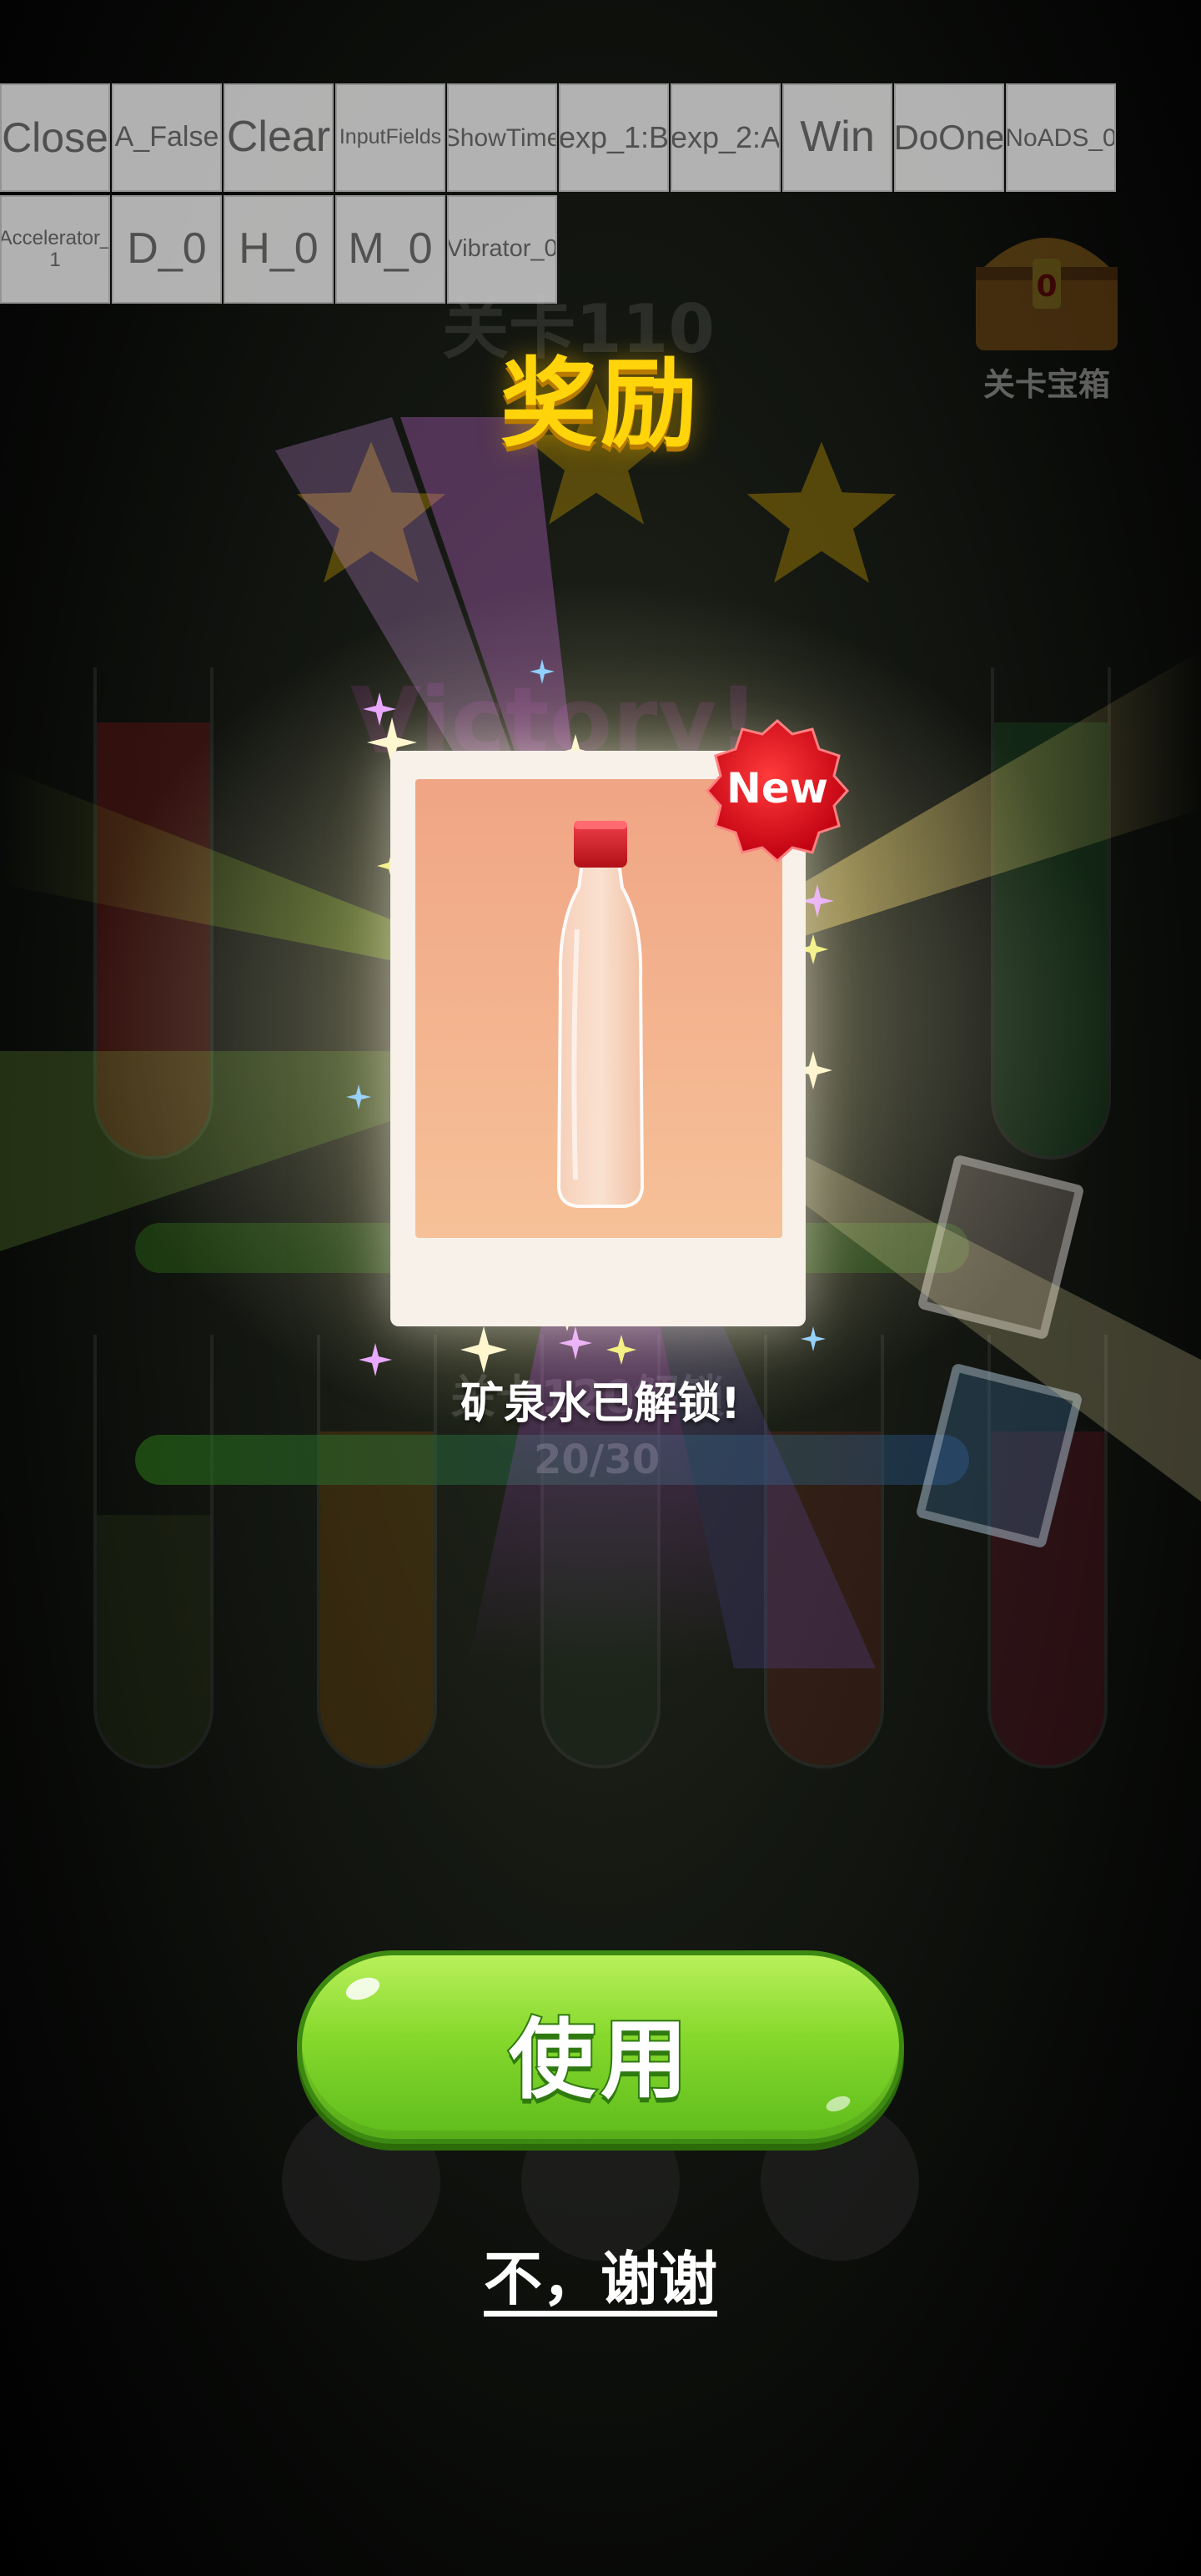 Image resolution: width=1201 pixels, height=2576 pixels. I want to click on debug-doone-button: DoOne, so click(949, 137).